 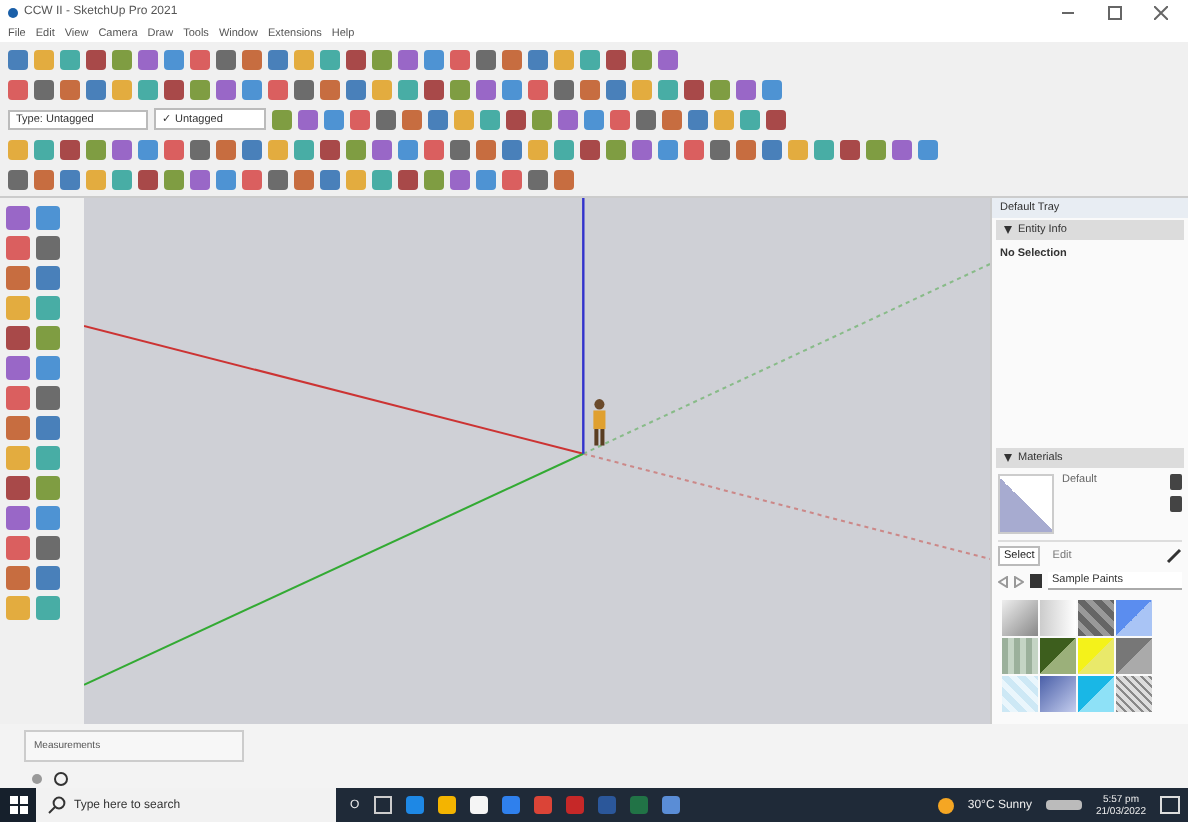 I want to click on back-icon, so click(x=1003, y=581).